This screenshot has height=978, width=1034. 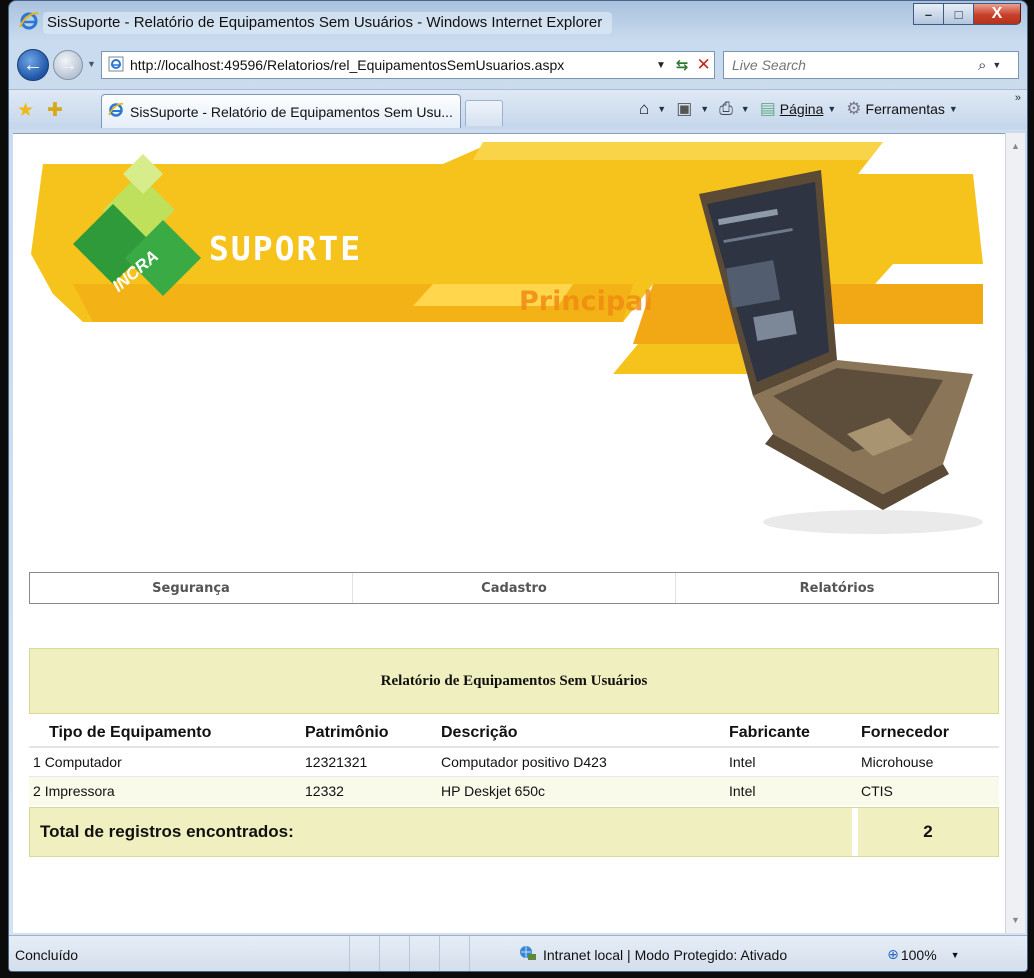 I want to click on stop-icon: ✕, so click(x=703, y=65).